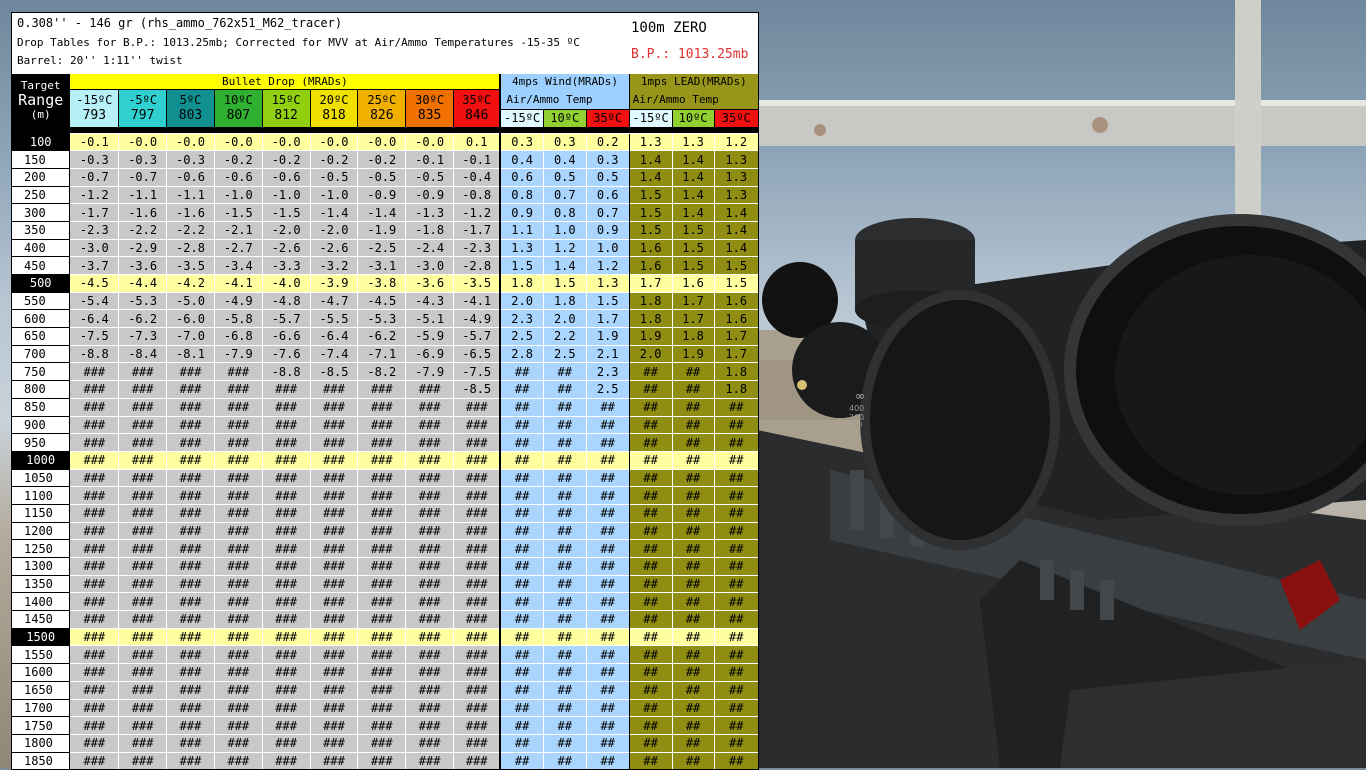 The height and width of the screenshot is (770, 1366). Describe the element at coordinates (1061, 123) in the screenshot. I see `railing-bar` at that location.